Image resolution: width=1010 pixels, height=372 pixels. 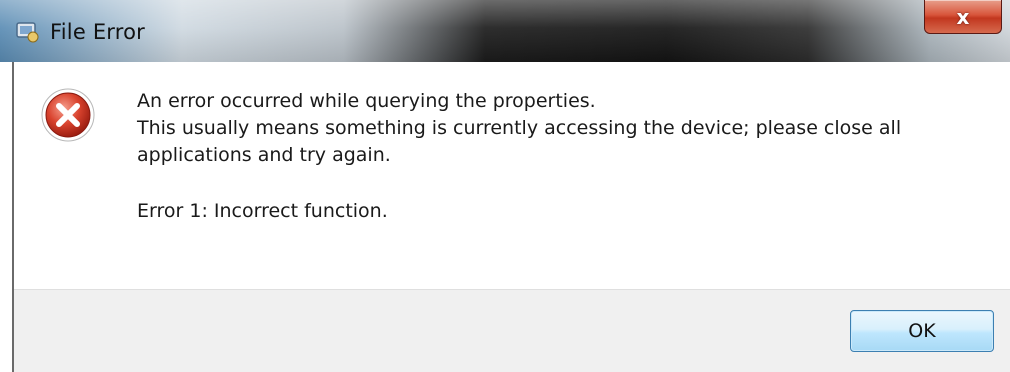 What do you see at coordinates (922, 331) in the screenshot?
I see `ok-button: OK` at bounding box center [922, 331].